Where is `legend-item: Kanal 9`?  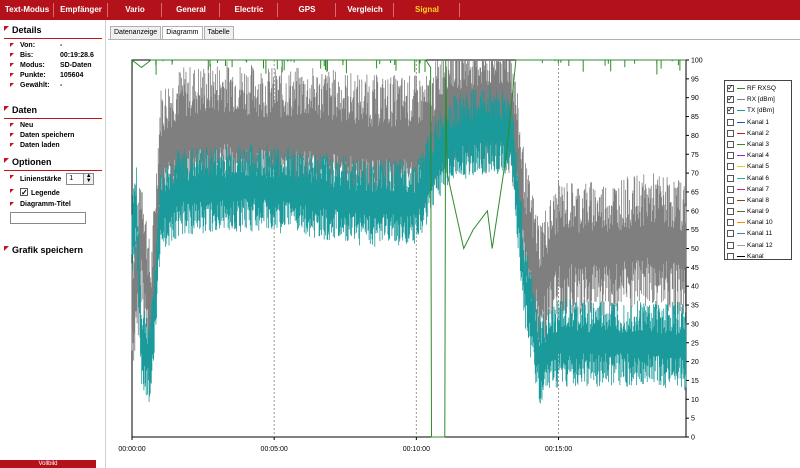
legend-item: Kanal 9 is located at coordinates (758, 211).